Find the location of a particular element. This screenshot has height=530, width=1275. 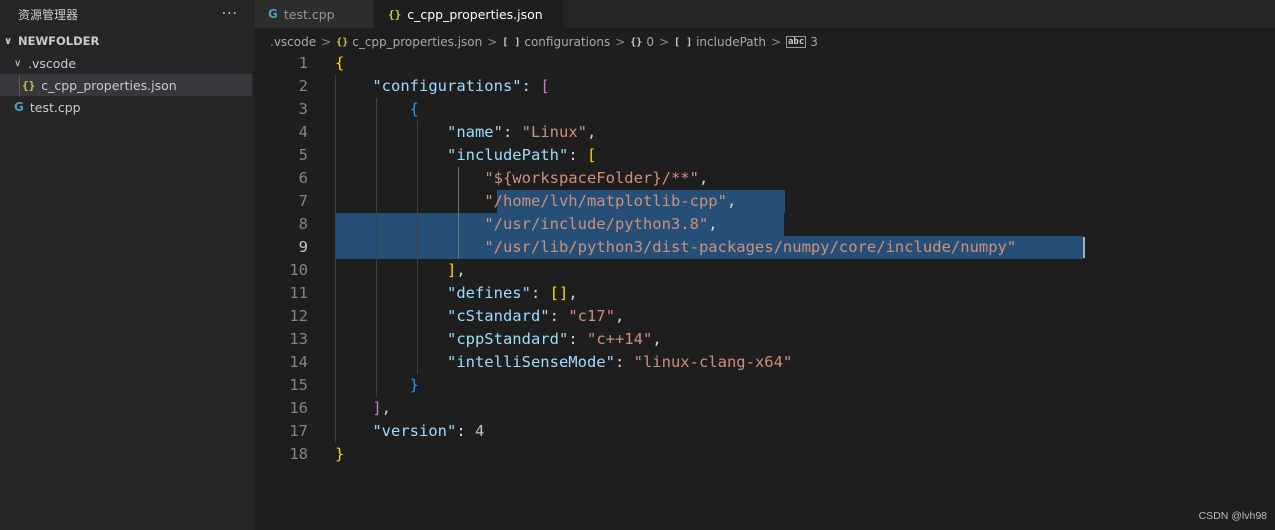

more-actions-icon: ··· is located at coordinates (230, 14).